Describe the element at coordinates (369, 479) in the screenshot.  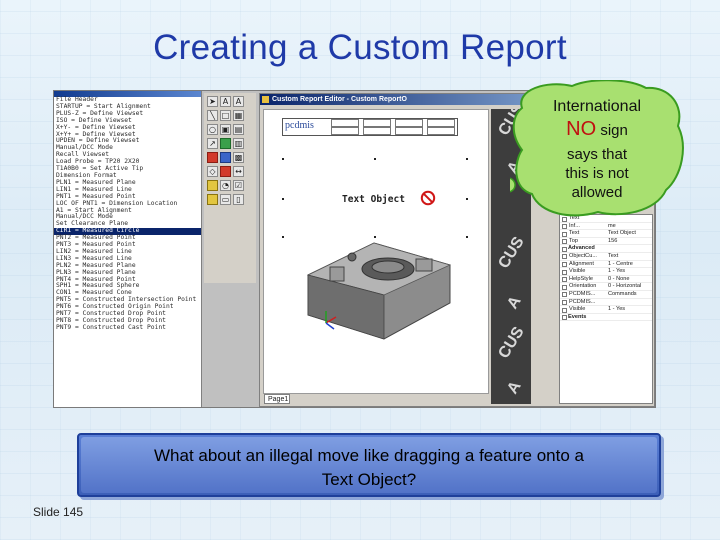
I see `question-line2: Text Object?` at that location.